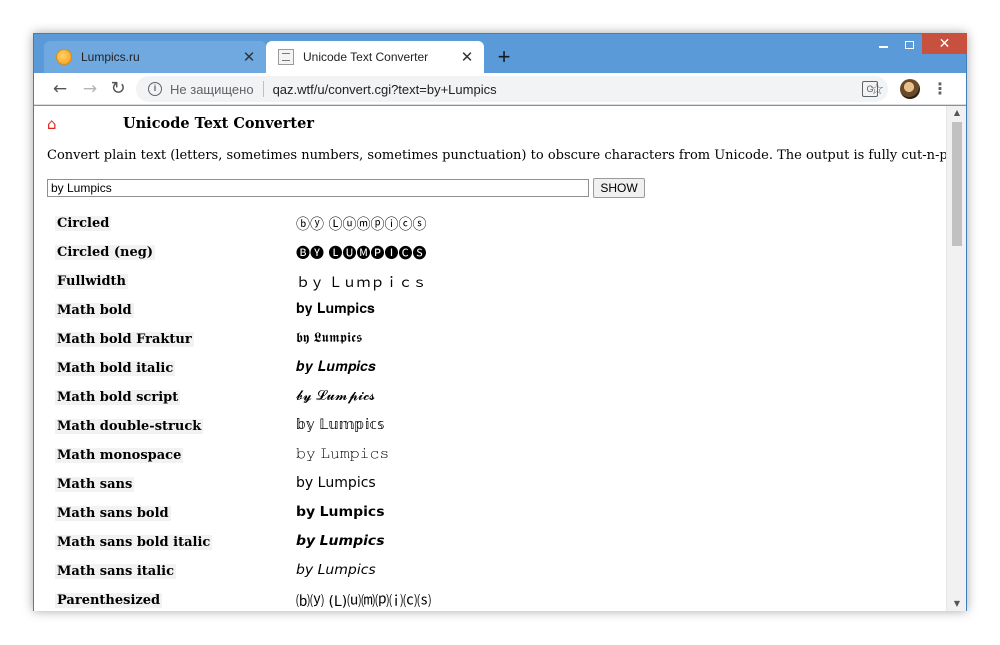 The width and height of the screenshot is (1000, 645). I want to click on table-row: Math bold Fraktur 𝖇𝖞 𝕷𝖚𝖒𝖕𝖎𝖈𝖘, so click(490, 340).